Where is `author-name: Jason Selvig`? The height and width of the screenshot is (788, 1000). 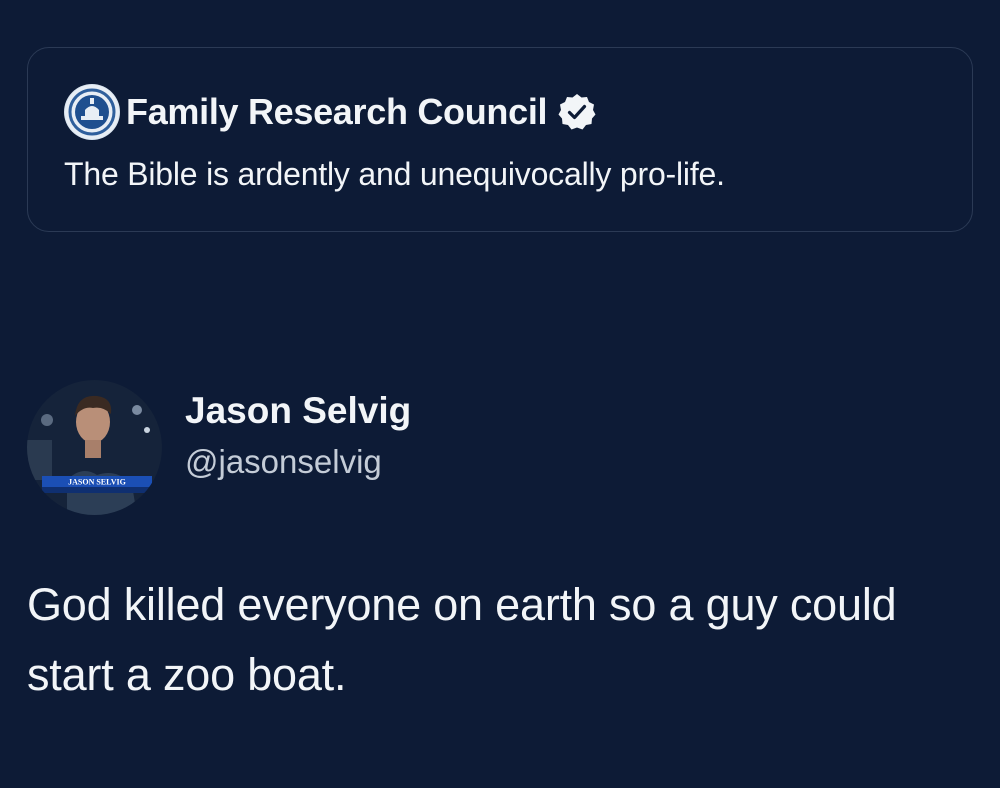
author-name: Jason Selvig is located at coordinates (298, 411).